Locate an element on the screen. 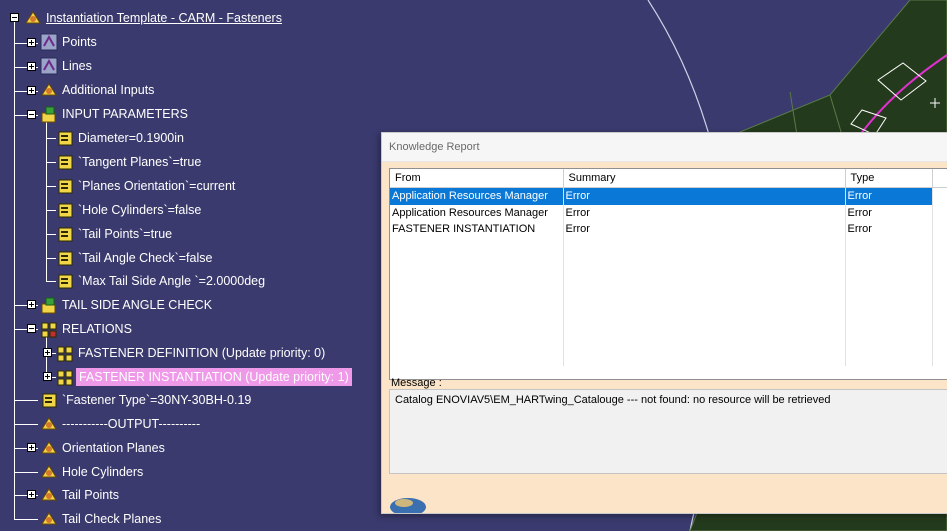  column-header-from: From is located at coordinates (477, 178).